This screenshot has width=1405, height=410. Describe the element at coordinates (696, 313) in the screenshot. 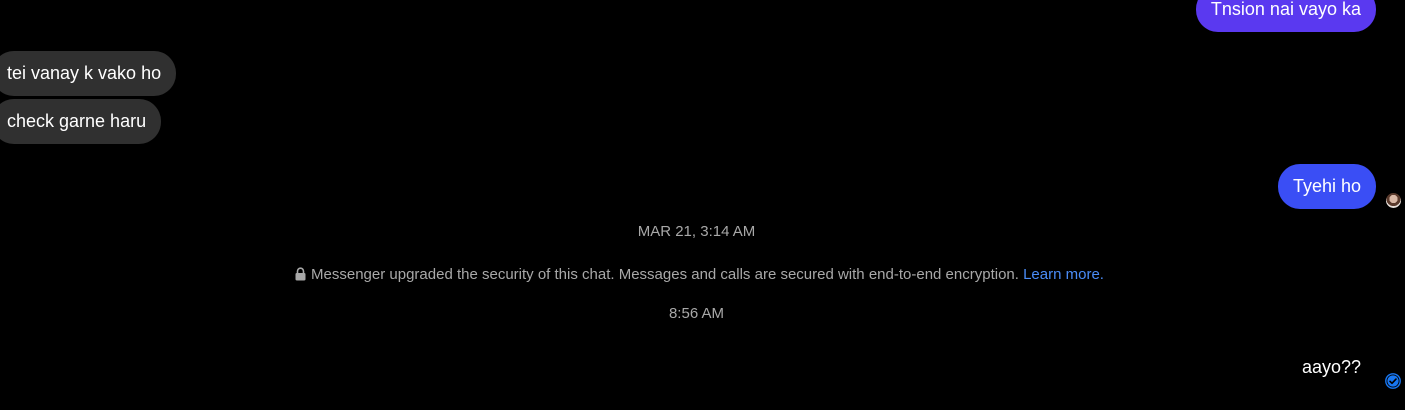

I see `timestamp: 8:56 AM` at that location.